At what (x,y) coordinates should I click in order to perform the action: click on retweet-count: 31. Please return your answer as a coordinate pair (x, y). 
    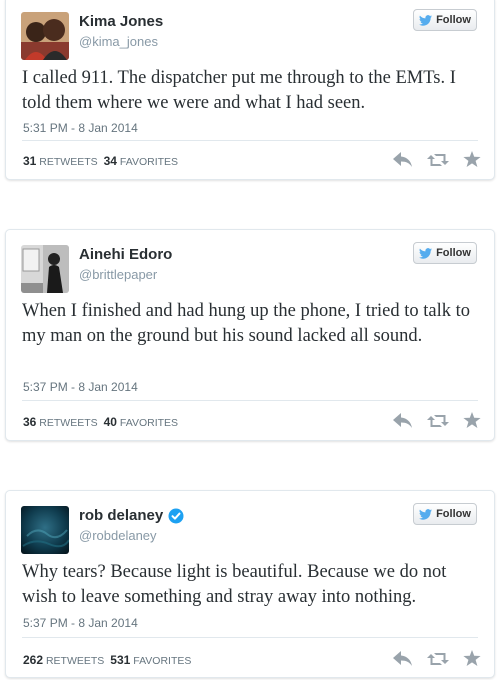
    Looking at the image, I should click on (29, 161).